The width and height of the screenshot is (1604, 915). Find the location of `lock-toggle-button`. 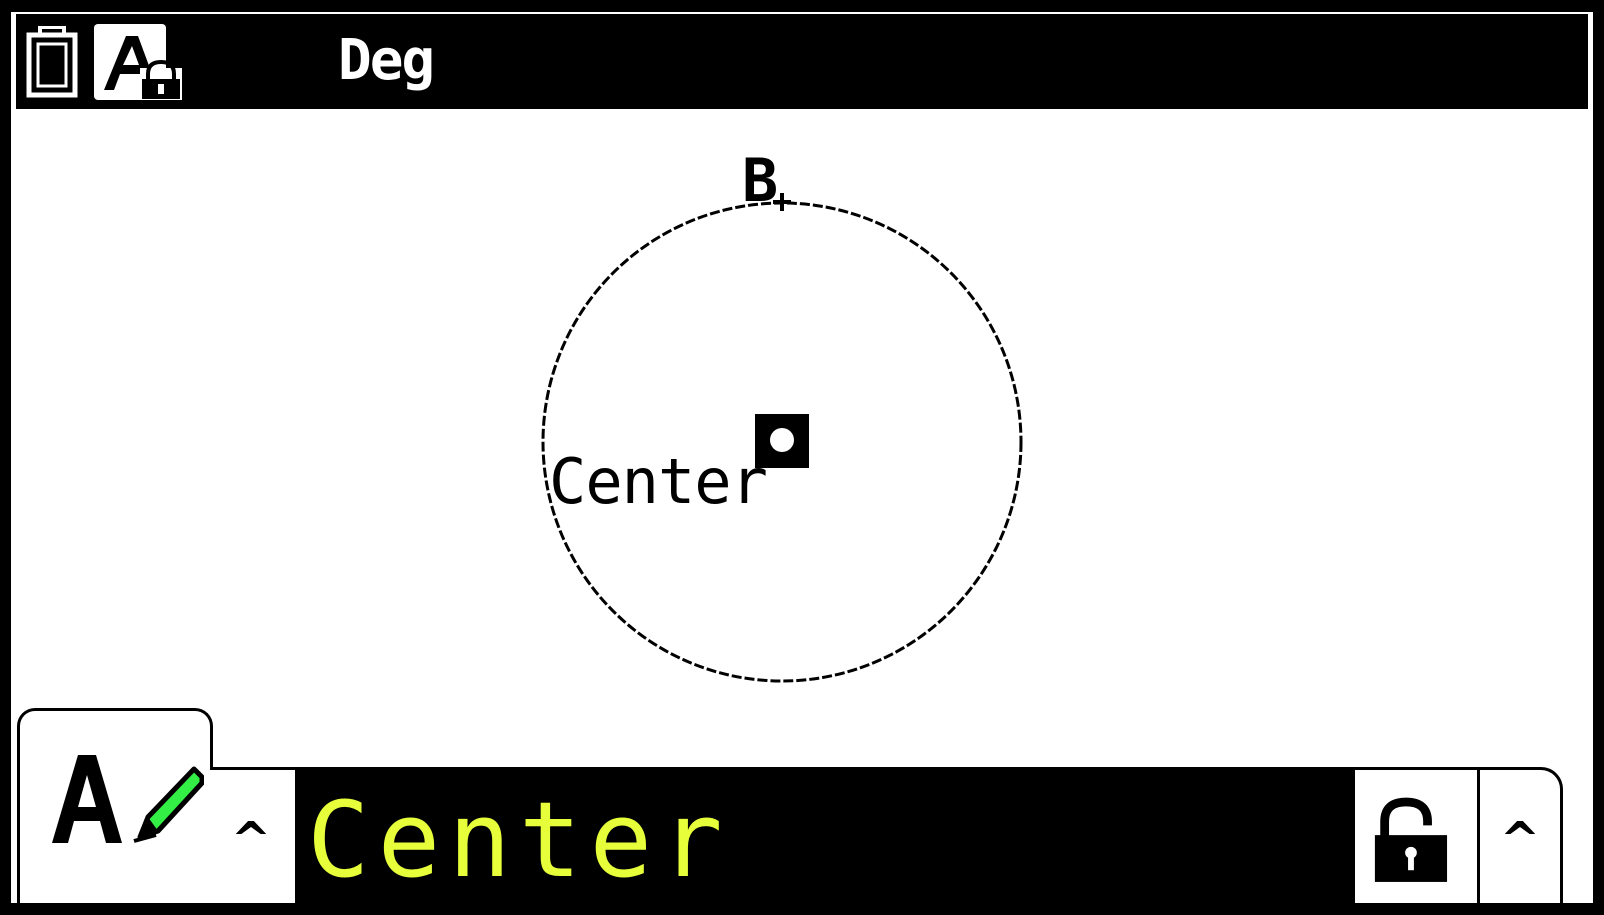

lock-toggle-button is located at coordinates (1410, 836).